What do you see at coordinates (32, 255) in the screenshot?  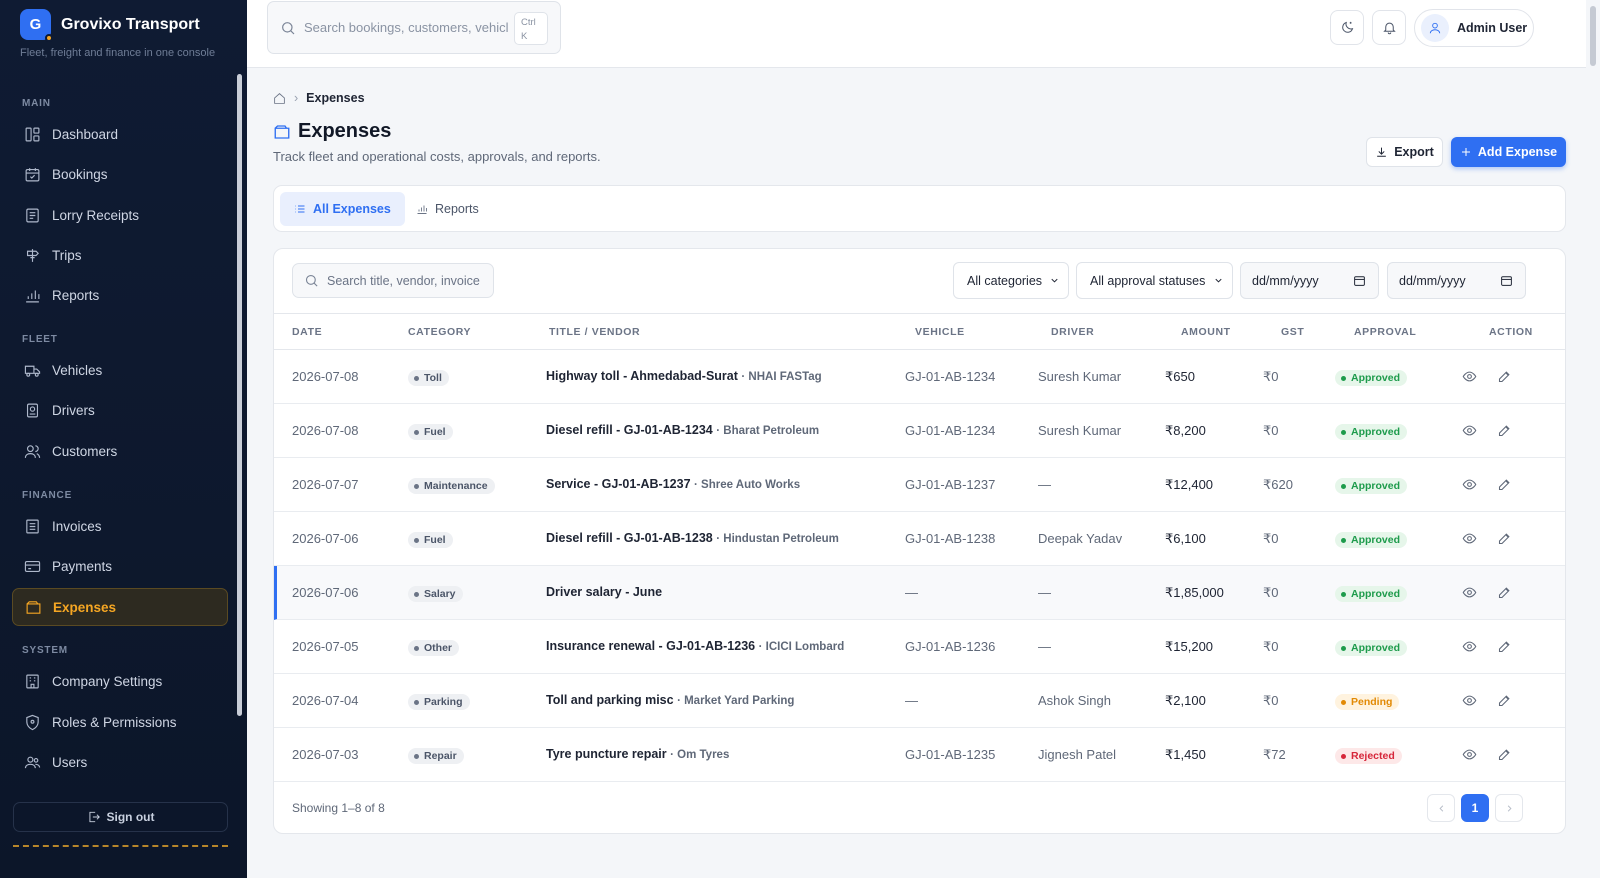 I see `signpost-icon` at bounding box center [32, 255].